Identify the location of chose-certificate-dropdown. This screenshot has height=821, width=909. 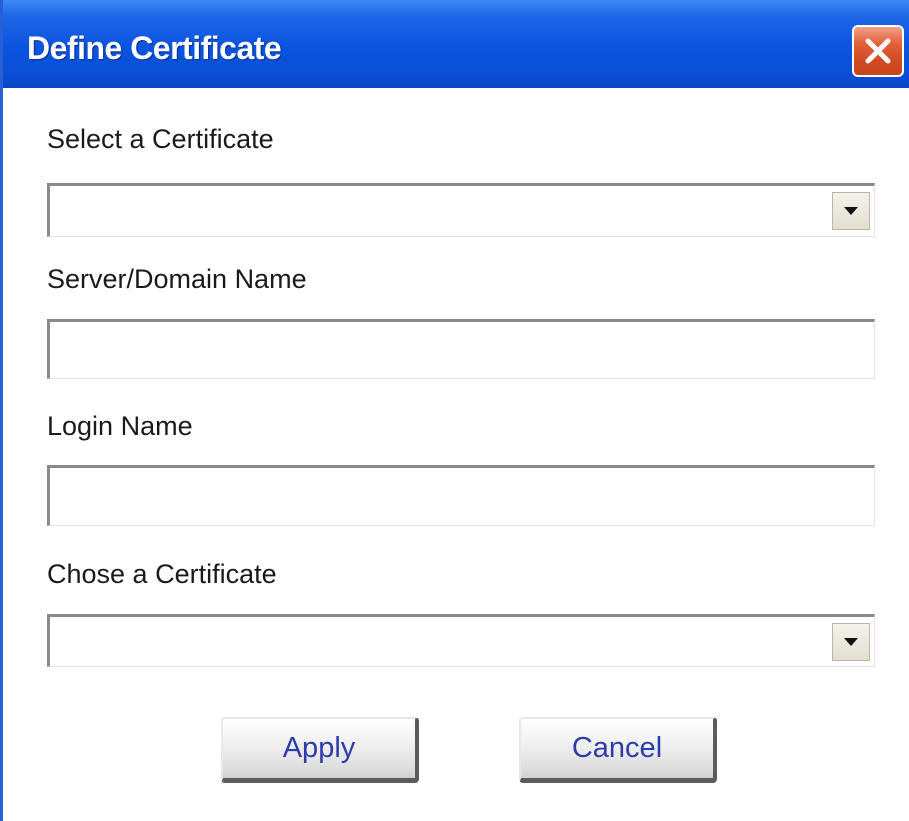
(461, 640).